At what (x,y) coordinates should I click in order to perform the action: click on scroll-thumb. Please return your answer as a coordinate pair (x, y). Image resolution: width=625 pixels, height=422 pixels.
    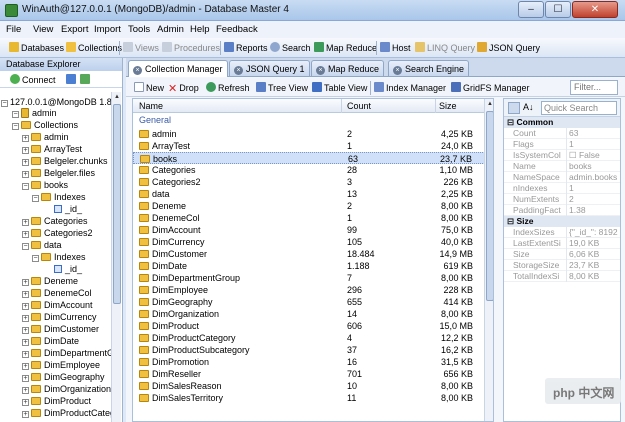
    Looking at the image, I should click on (489, 206).